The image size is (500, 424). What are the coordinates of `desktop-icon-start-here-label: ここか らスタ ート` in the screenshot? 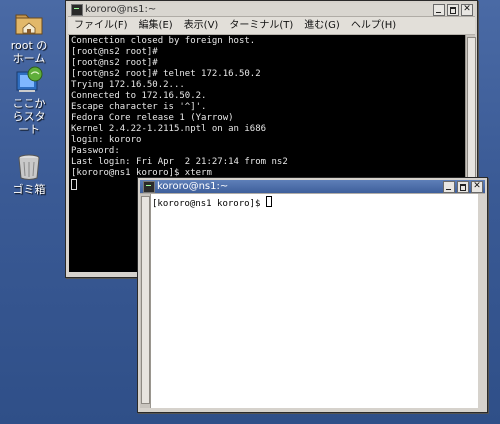 It's located at (29, 116).